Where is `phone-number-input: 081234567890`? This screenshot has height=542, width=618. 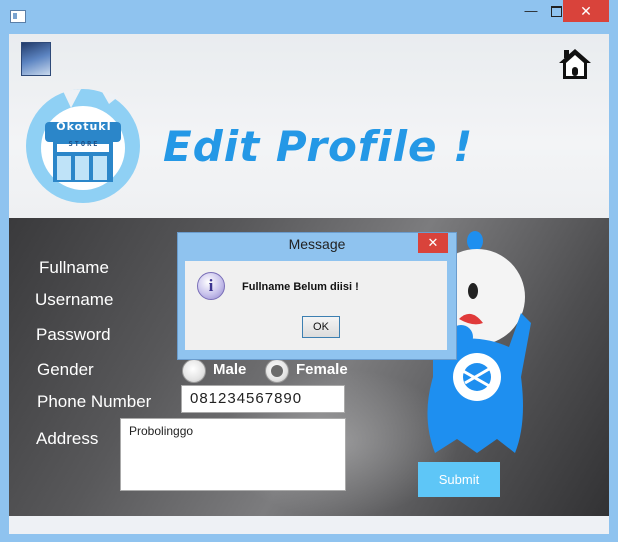 phone-number-input: 081234567890 is located at coordinates (263, 399).